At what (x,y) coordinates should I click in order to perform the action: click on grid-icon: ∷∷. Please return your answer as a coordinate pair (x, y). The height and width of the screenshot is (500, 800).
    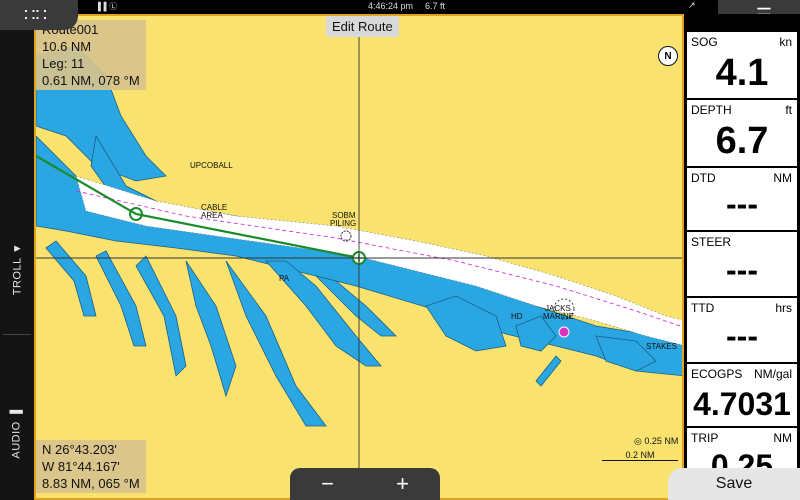
    Looking at the image, I should click on (35, 15).